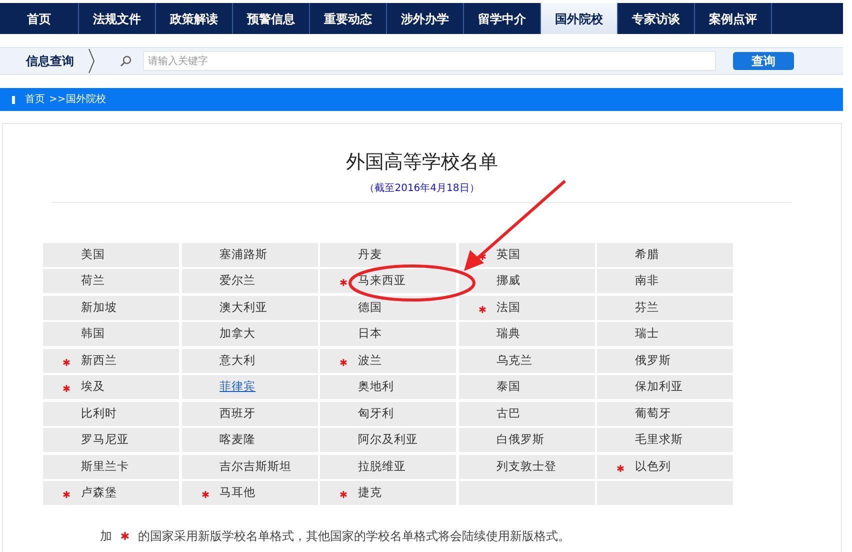 This screenshot has height=552, width=852. Describe the element at coordinates (653, 360) in the screenshot. I see `country-name: 俄罗斯` at that location.